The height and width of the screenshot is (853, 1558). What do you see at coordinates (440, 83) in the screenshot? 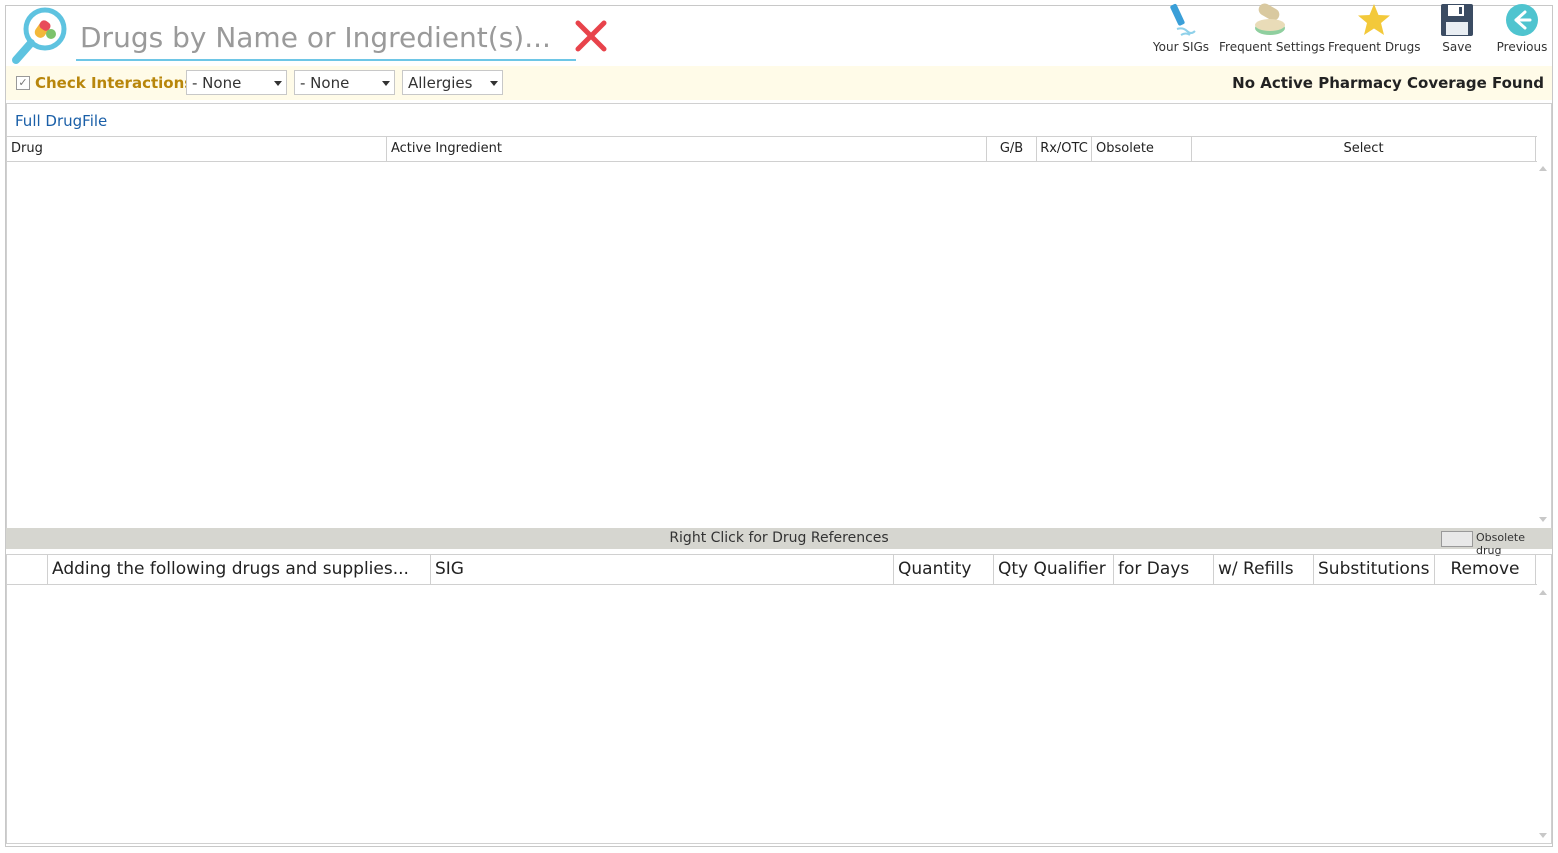
I see `allergies-select-value: Allergies` at bounding box center [440, 83].